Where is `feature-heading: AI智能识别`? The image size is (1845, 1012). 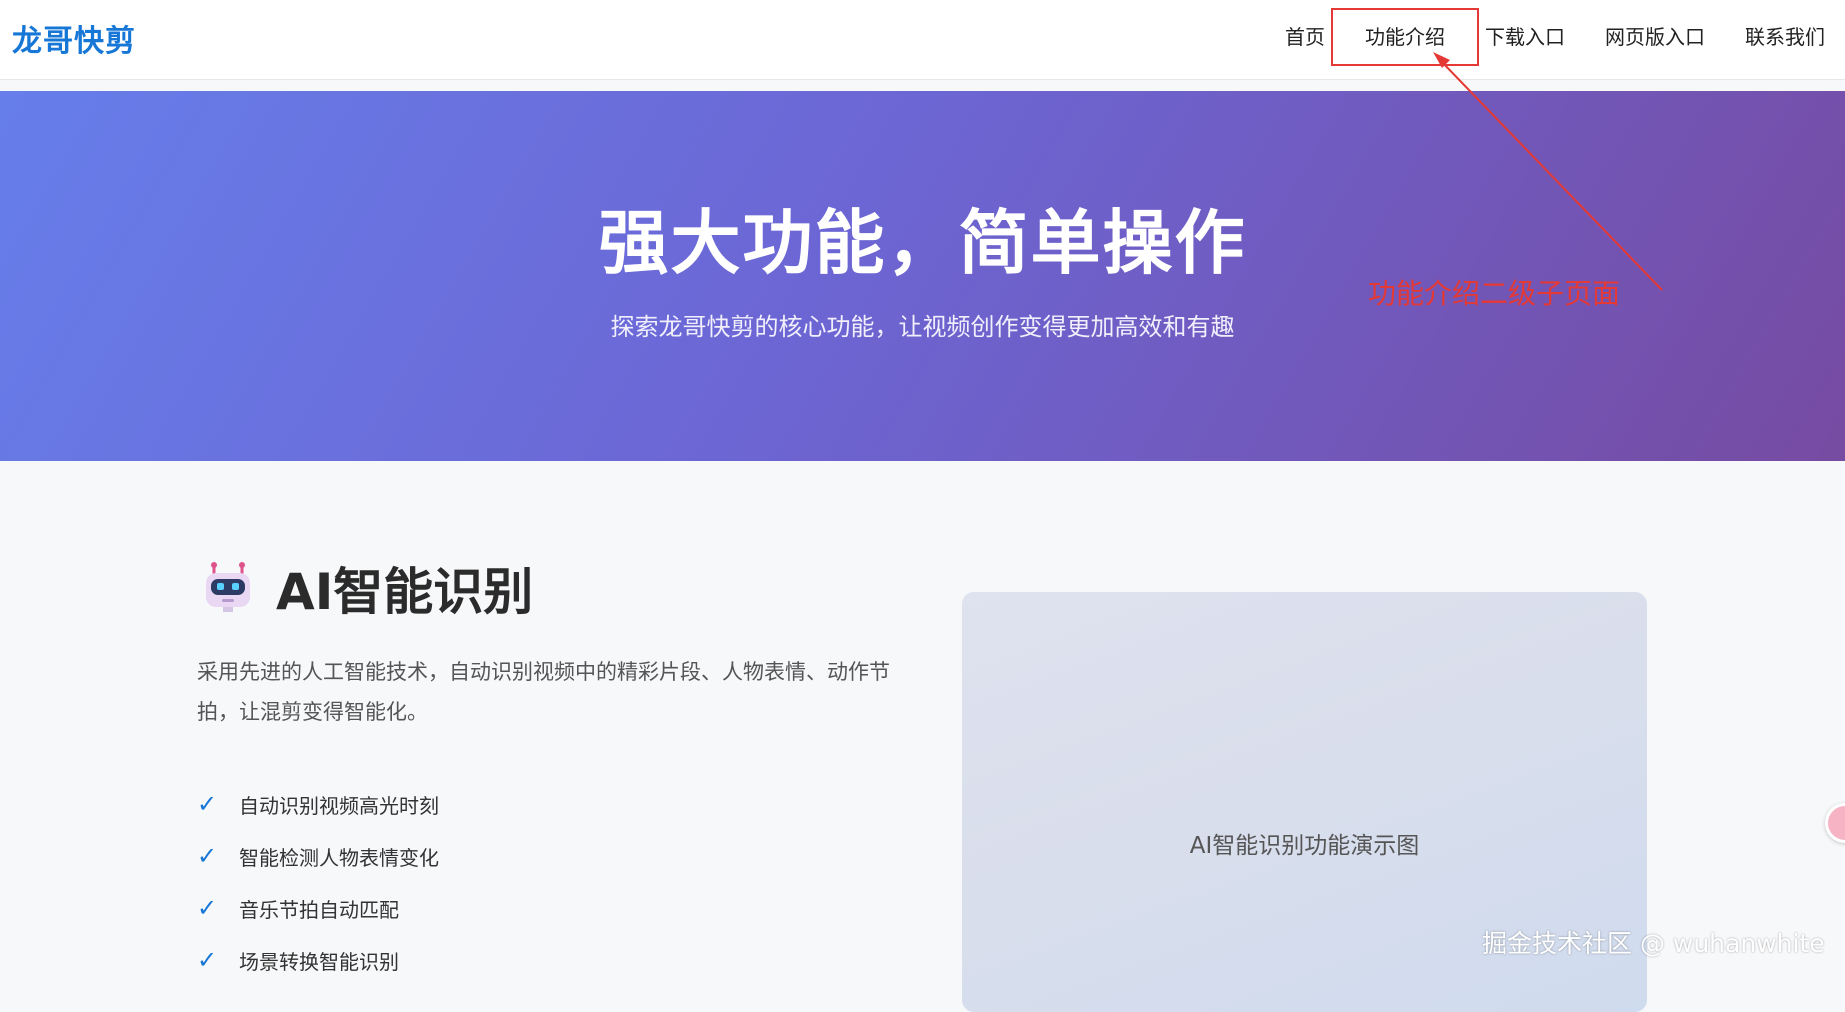
feature-heading: AI智能识别 is located at coordinates (366, 588).